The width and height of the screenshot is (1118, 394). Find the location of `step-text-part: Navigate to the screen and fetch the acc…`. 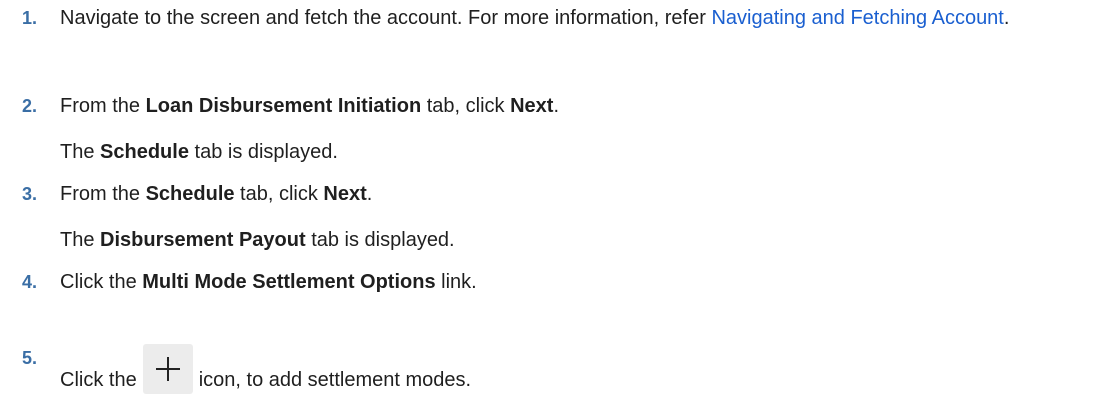

step-text-part: Navigate to the screen and fetch the acc… is located at coordinates (386, 18).